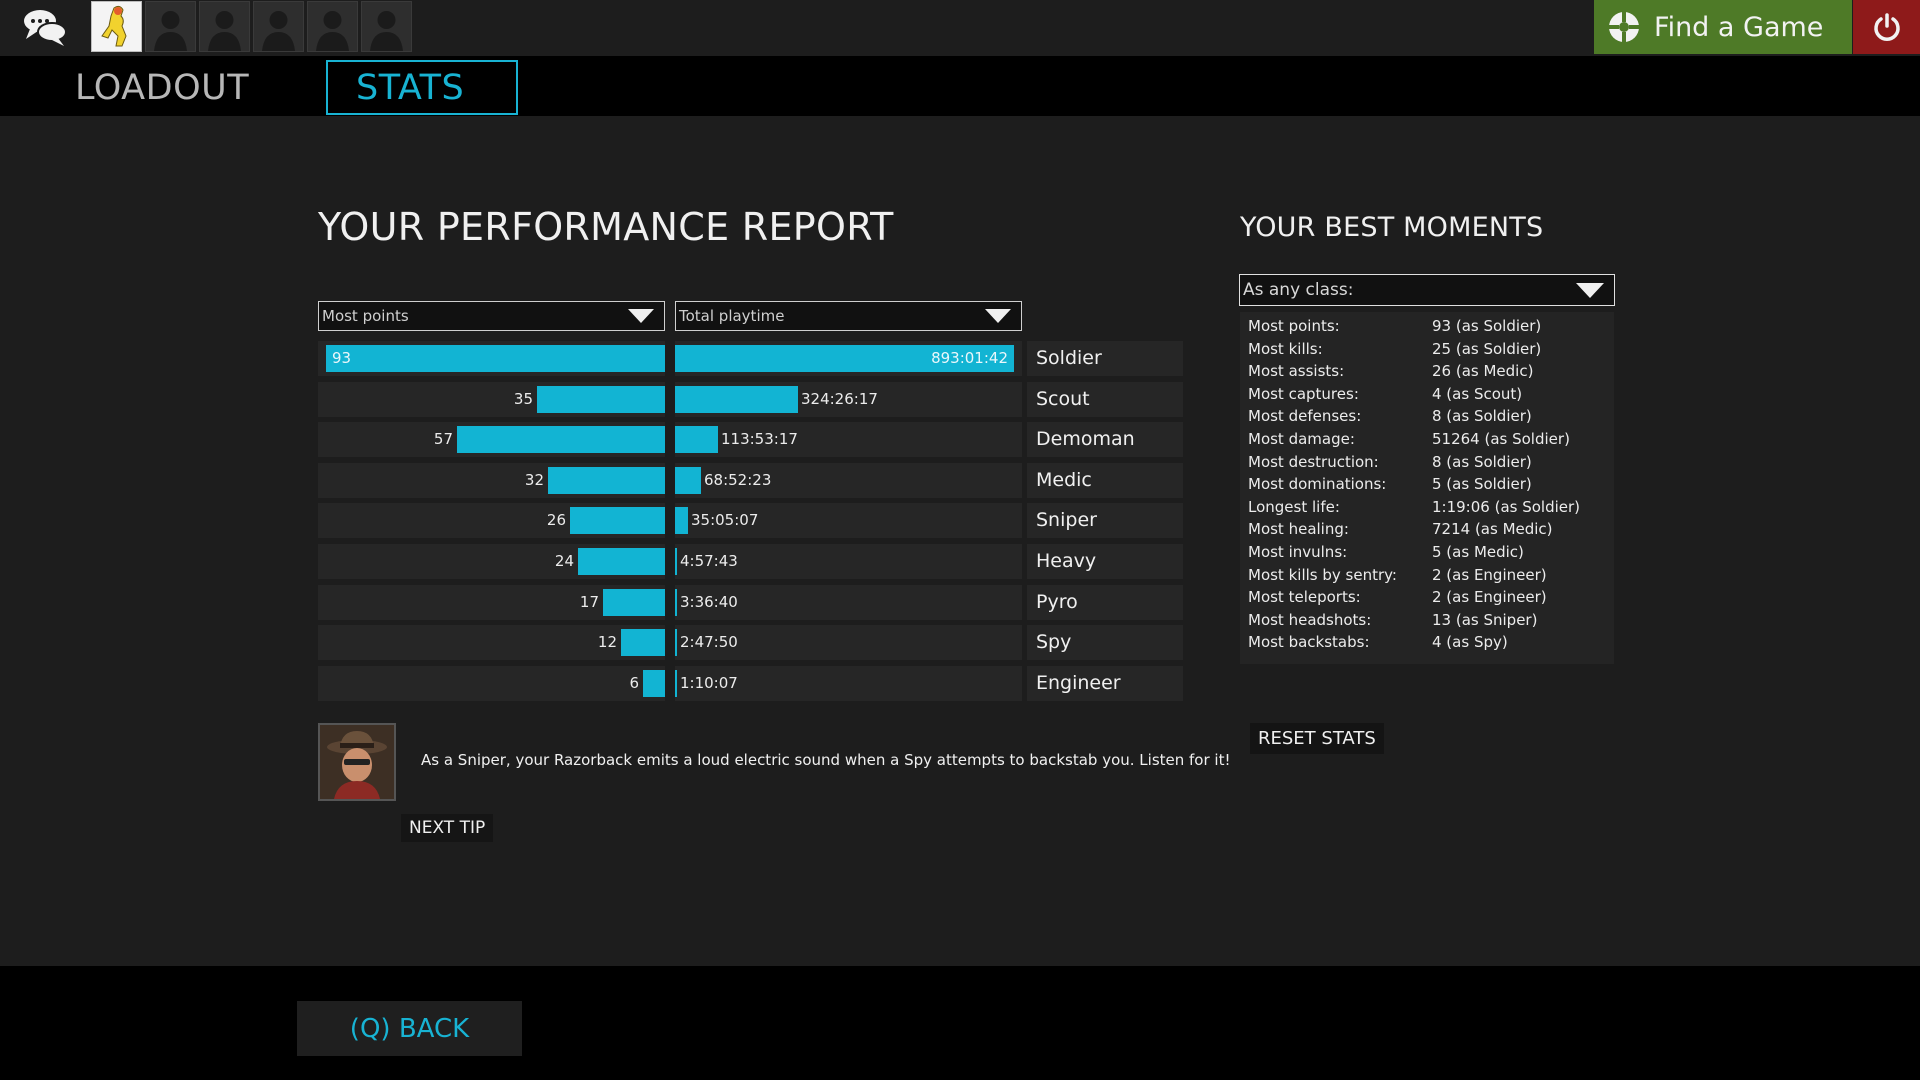 This screenshot has width=1920, height=1080. I want to click on points-value-label: 6, so click(634, 683).